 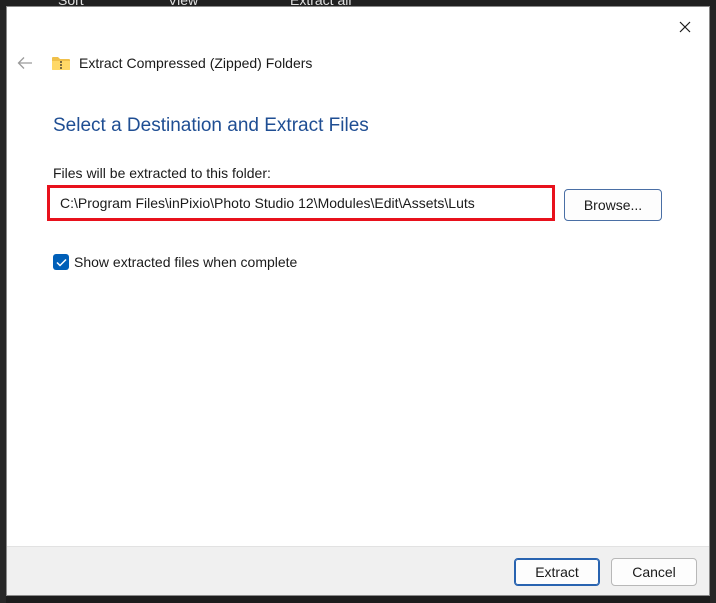 What do you see at coordinates (713, 306) in the screenshot?
I see `explorer-background-right` at bounding box center [713, 306].